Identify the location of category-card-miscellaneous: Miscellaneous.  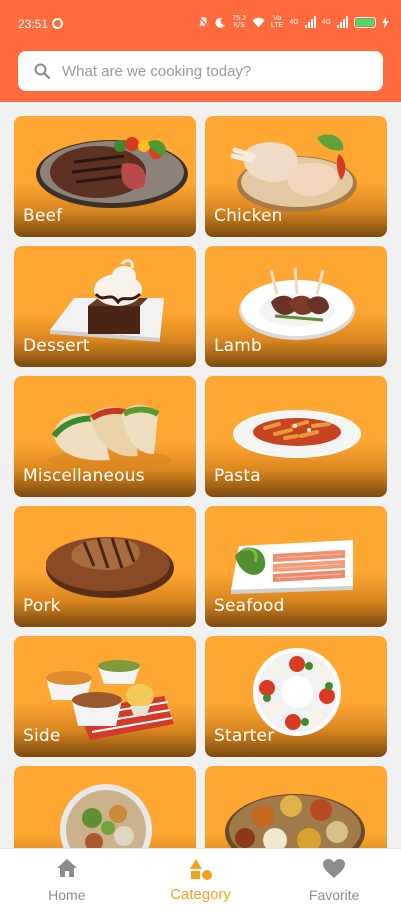
(105, 436).